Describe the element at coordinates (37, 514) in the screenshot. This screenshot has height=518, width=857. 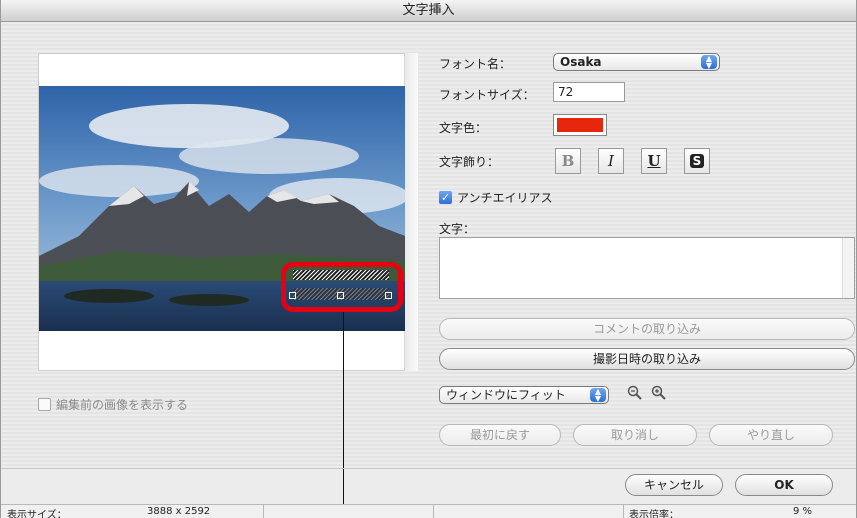
I see `display-size-label: 表示サイズ：` at that location.